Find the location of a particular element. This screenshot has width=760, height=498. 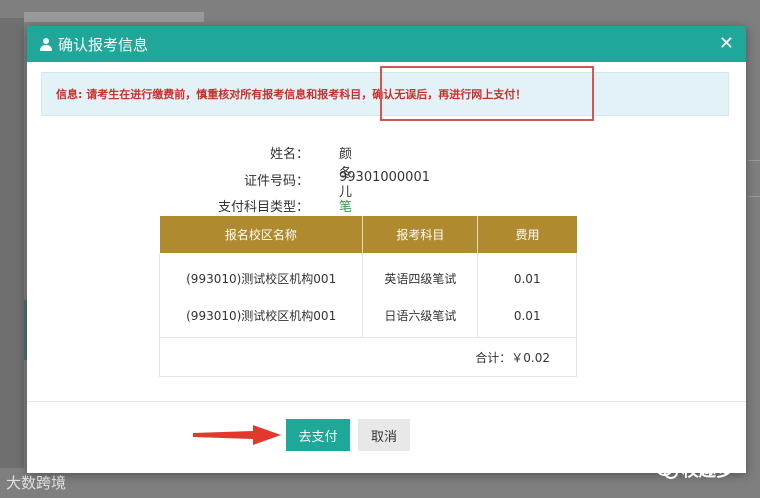

dialog-title: 确认报考信息 is located at coordinates (103, 44).